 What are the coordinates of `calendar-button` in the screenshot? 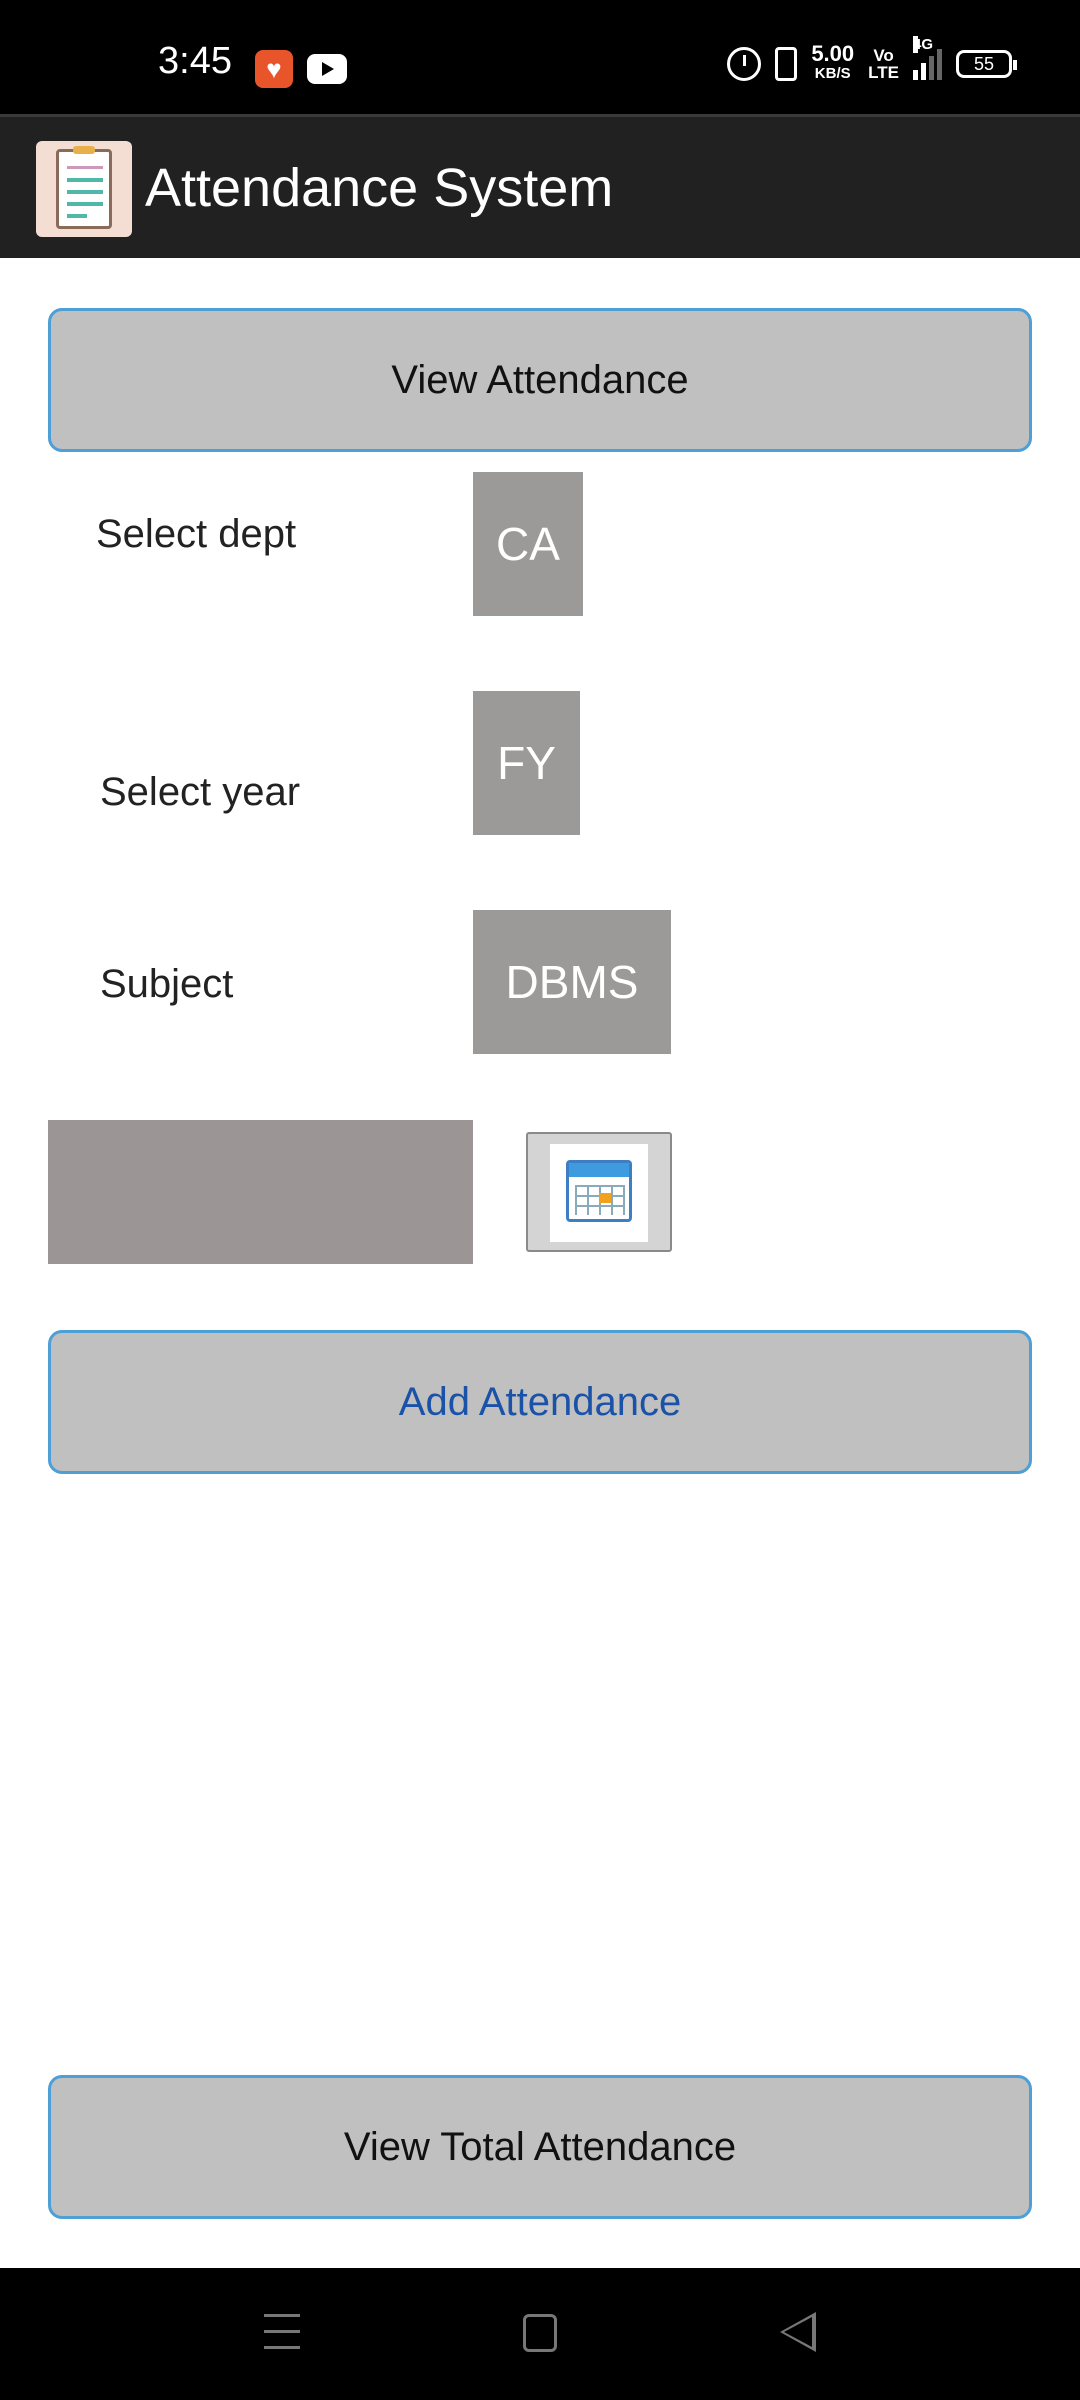 It's located at (599, 1192).